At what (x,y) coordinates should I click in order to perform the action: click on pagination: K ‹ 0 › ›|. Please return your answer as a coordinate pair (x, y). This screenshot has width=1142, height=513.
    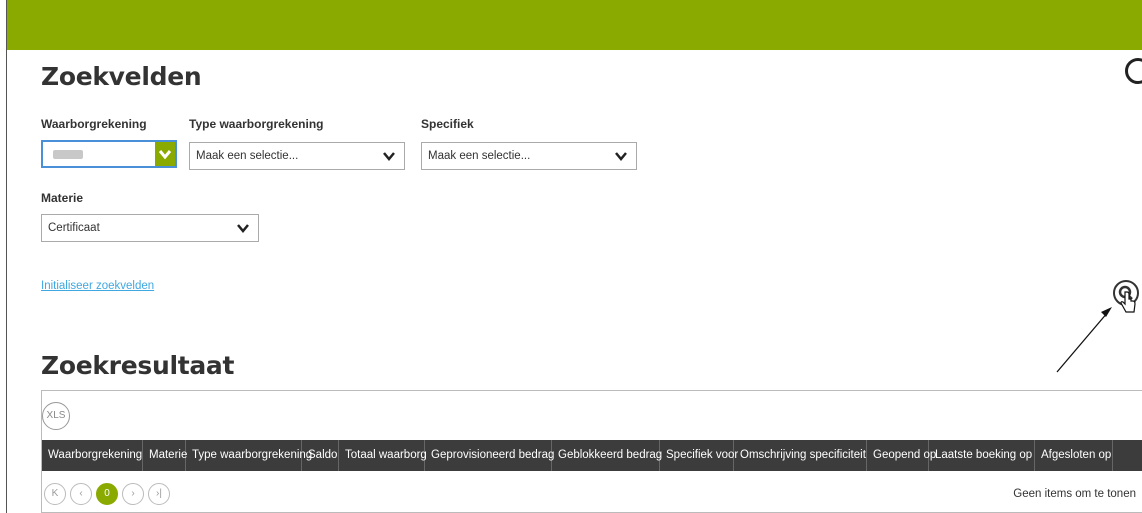
    Looking at the image, I should click on (107, 494).